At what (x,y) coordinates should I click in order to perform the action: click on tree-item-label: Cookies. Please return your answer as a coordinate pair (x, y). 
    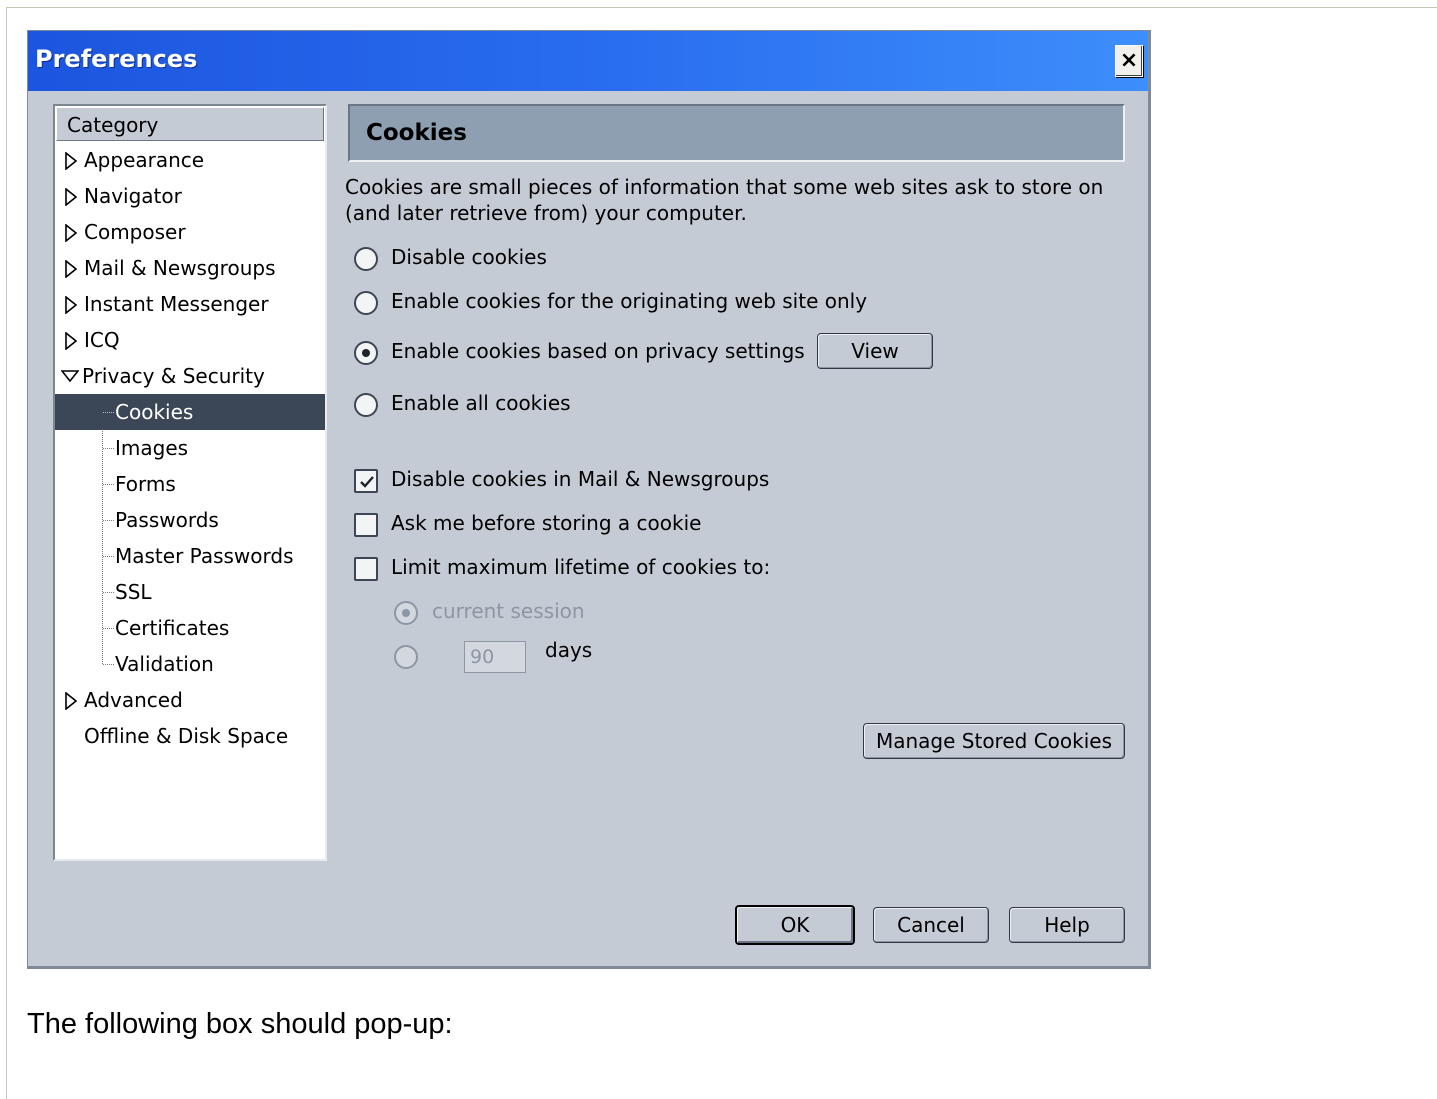
    Looking at the image, I should click on (154, 412).